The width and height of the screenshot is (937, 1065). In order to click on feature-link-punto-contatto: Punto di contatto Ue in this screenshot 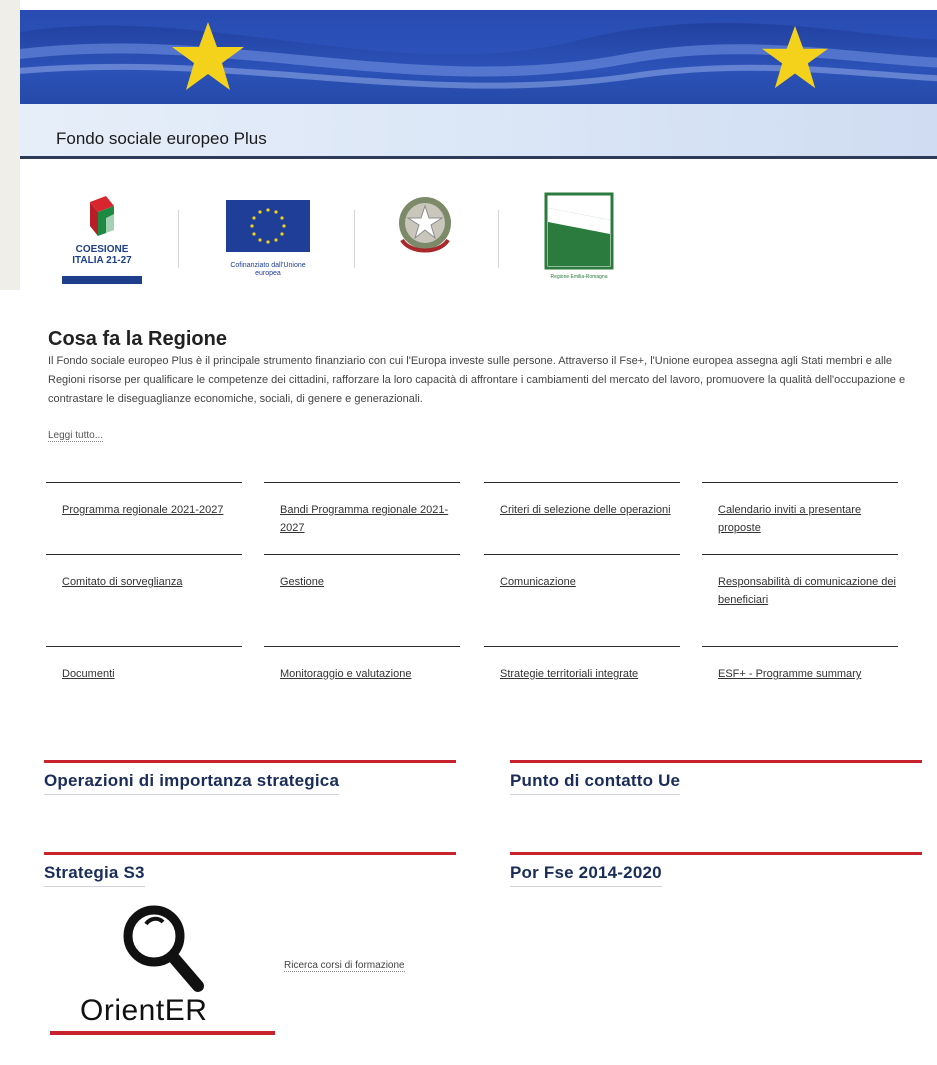, I will do `click(595, 783)`.